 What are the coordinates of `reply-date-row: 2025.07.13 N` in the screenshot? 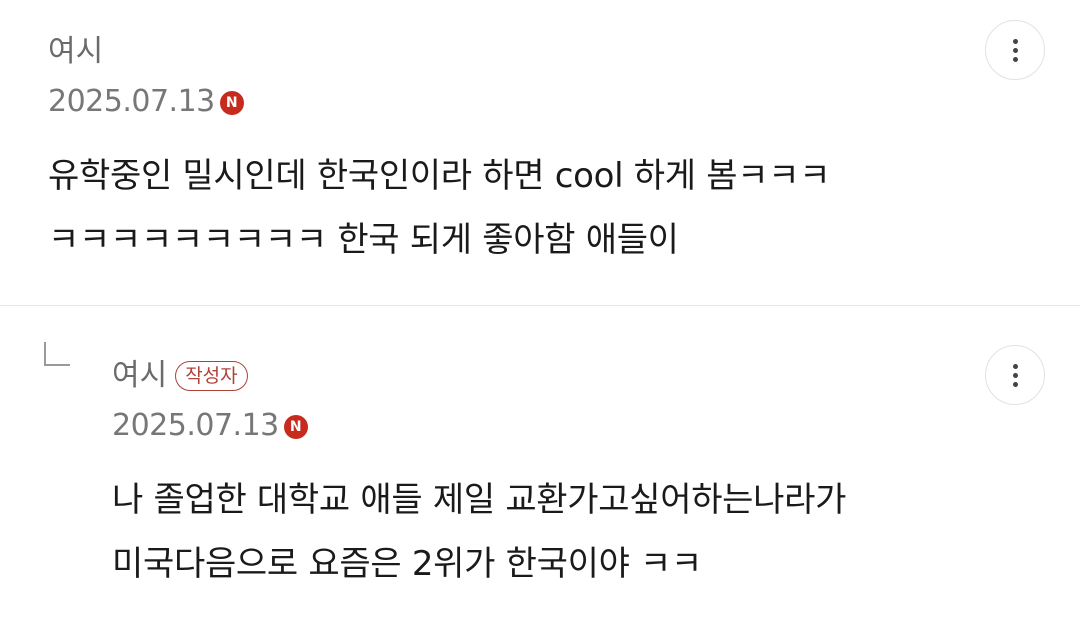 It's located at (210, 426).